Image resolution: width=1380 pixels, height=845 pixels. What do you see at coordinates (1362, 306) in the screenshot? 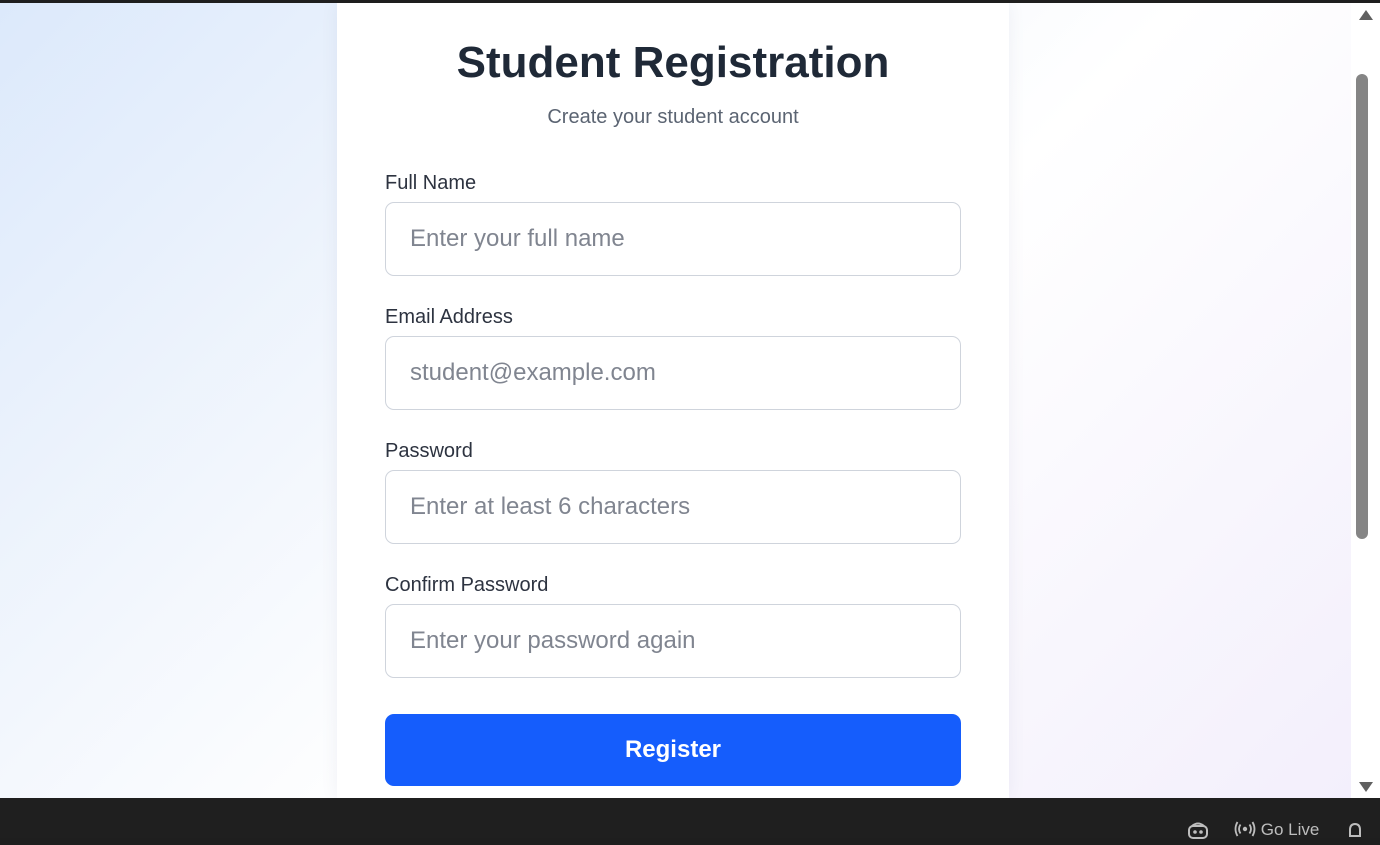
I see `scroll-thumb` at bounding box center [1362, 306].